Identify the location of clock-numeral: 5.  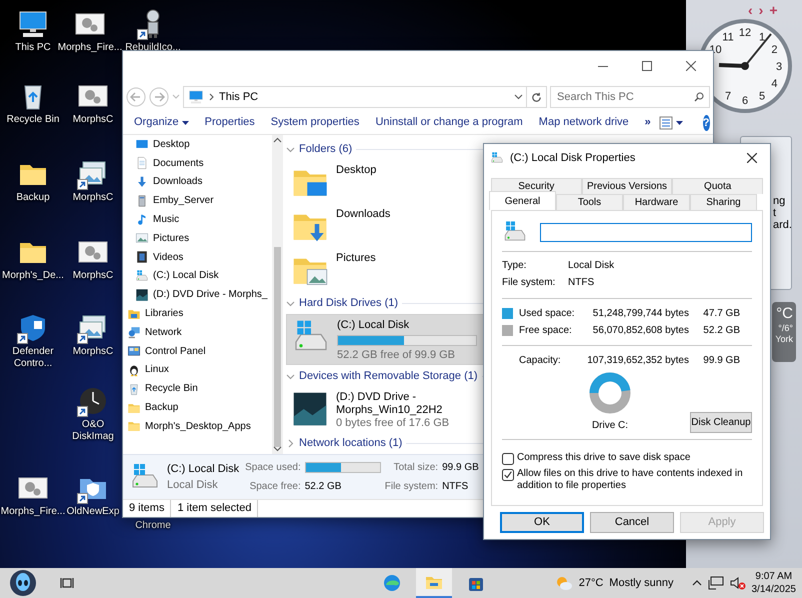
(762, 96).